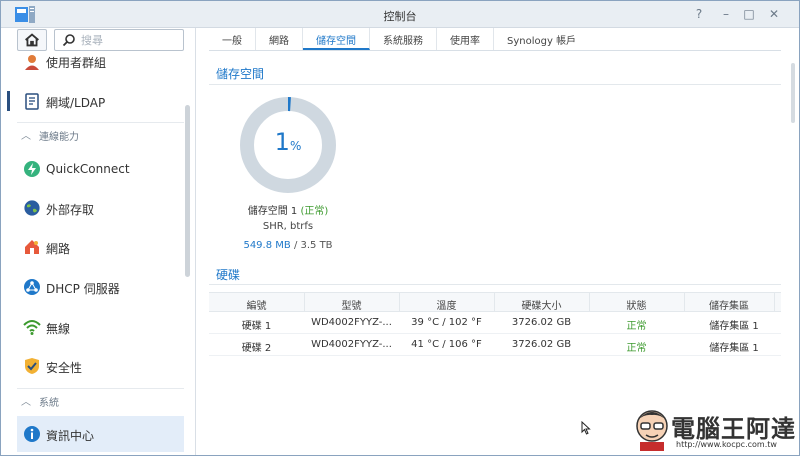 The width and height of the screenshot is (800, 456). Describe the element at coordinates (32, 62) in the screenshot. I see `users-icon` at that location.